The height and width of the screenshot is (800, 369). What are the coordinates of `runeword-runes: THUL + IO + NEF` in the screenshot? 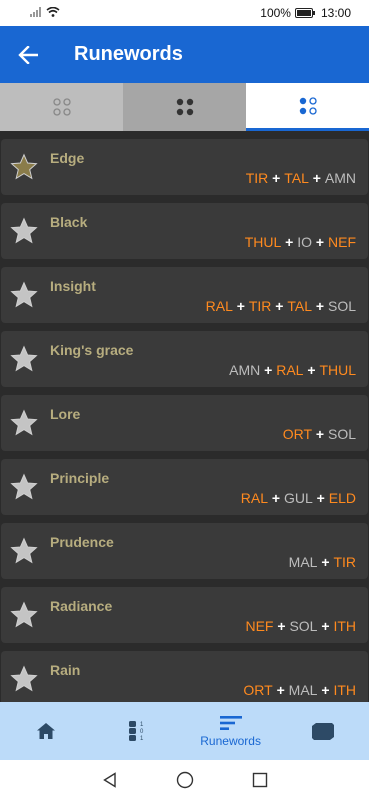 It's located at (300, 242).